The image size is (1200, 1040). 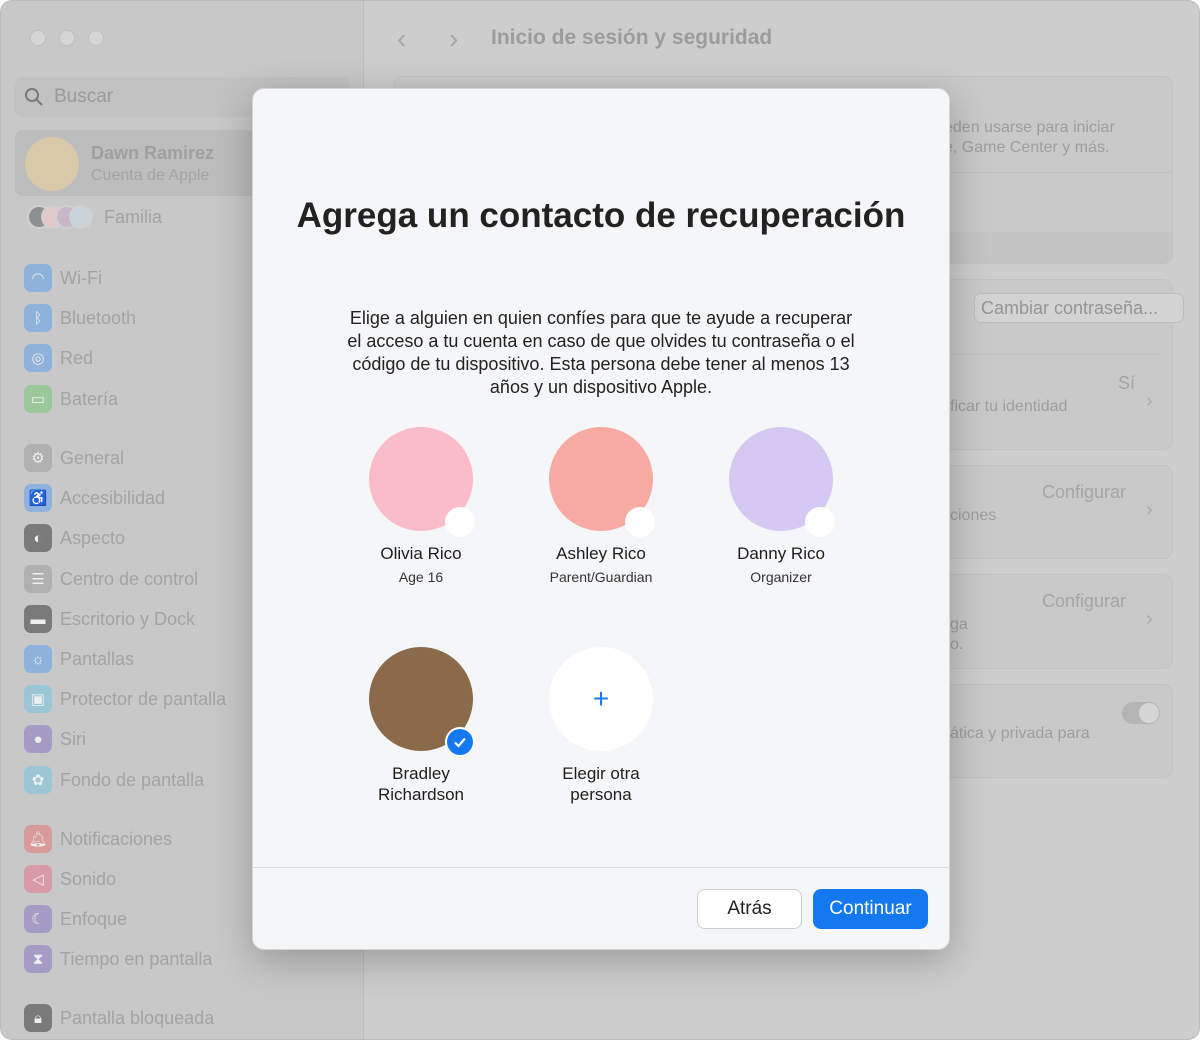 What do you see at coordinates (1141, 713) in the screenshot?
I see `toggle-switch` at bounding box center [1141, 713].